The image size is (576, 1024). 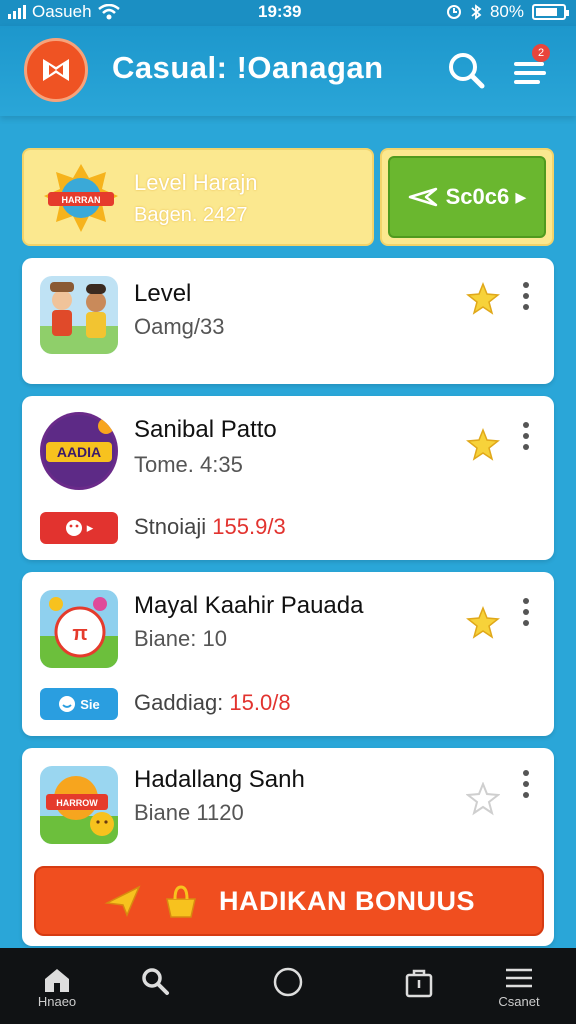 What do you see at coordinates (57, 1001) in the screenshot?
I see `nav-home-label: Hnaeo` at bounding box center [57, 1001].